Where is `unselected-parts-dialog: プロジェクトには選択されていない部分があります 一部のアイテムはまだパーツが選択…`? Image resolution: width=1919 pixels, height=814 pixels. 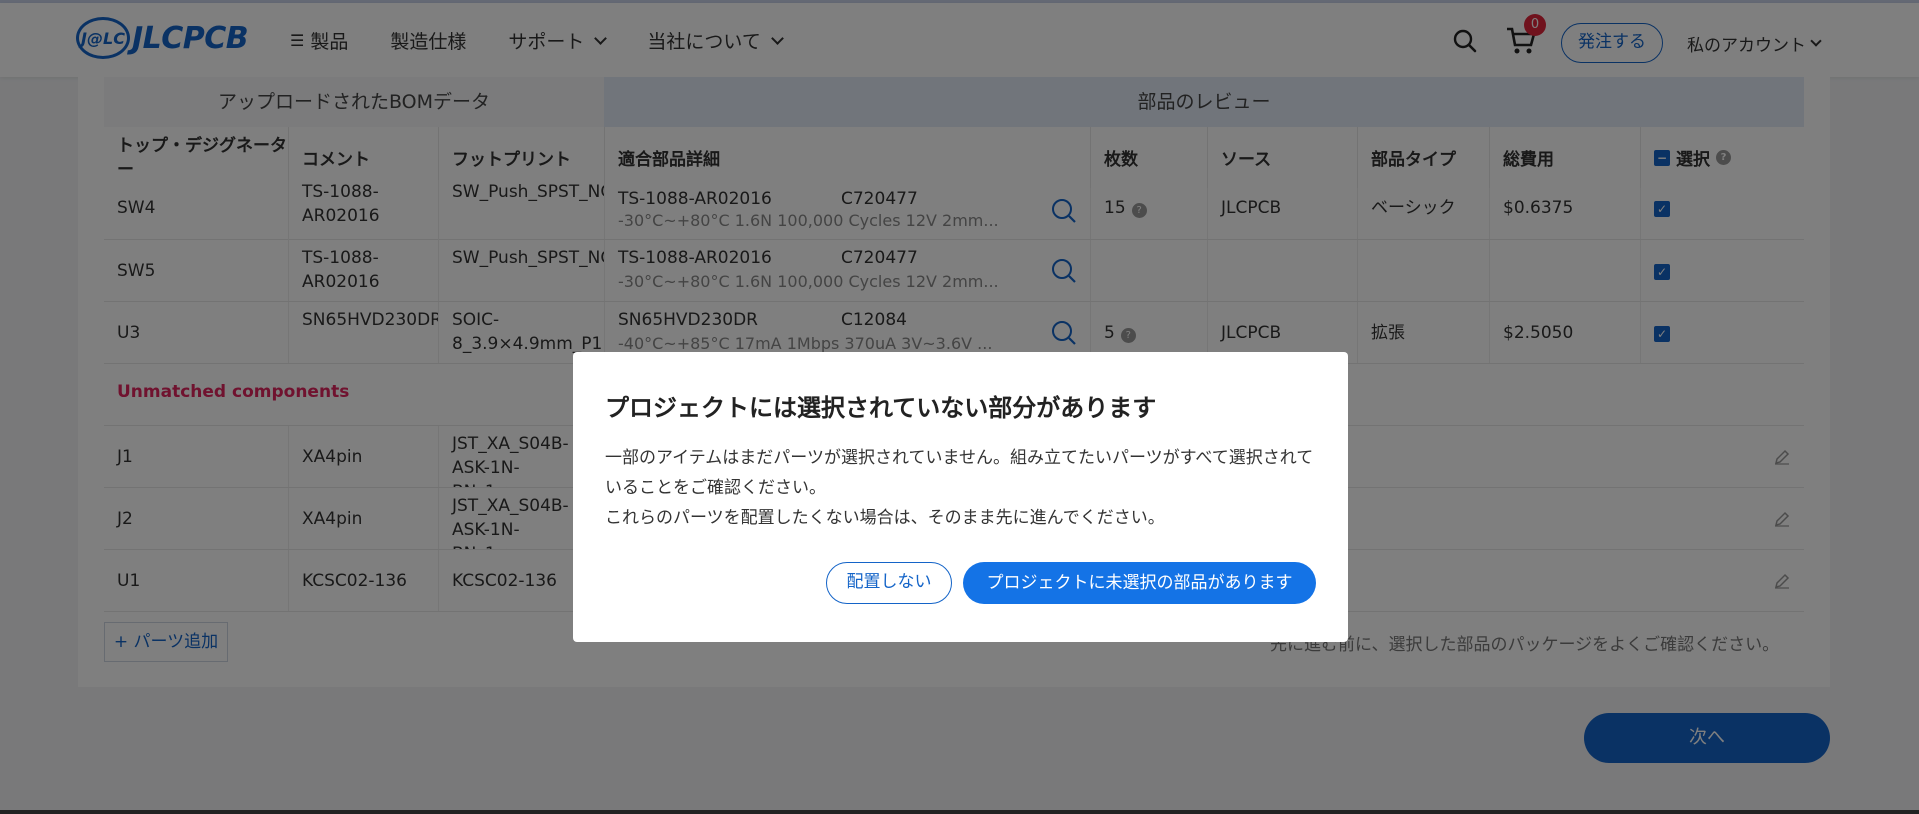 unselected-parts-dialog: プロジェクトには選択されていない部分があります 一部のアイテムはまだパーツが選択… is located at coordinates (960, 497).